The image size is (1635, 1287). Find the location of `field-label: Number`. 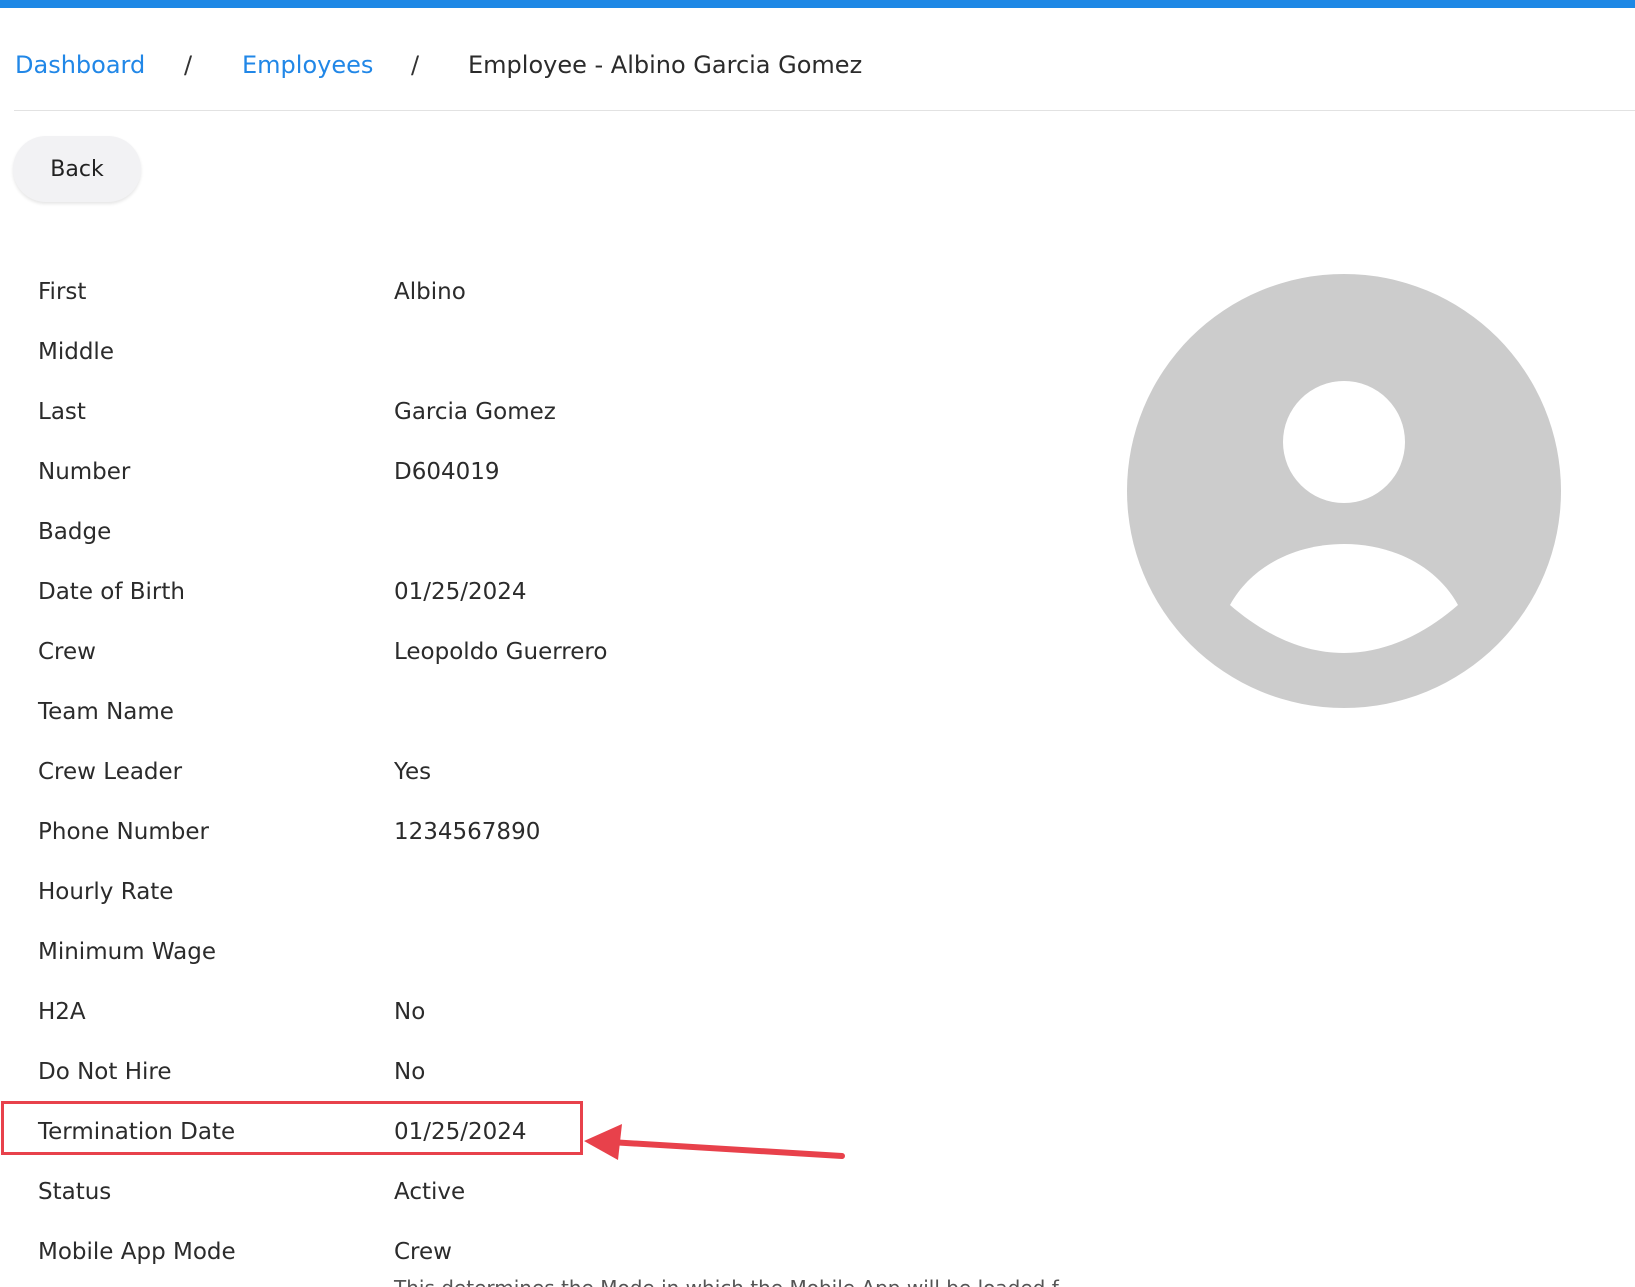

field-label: Number is located at coordinates (84, 472).